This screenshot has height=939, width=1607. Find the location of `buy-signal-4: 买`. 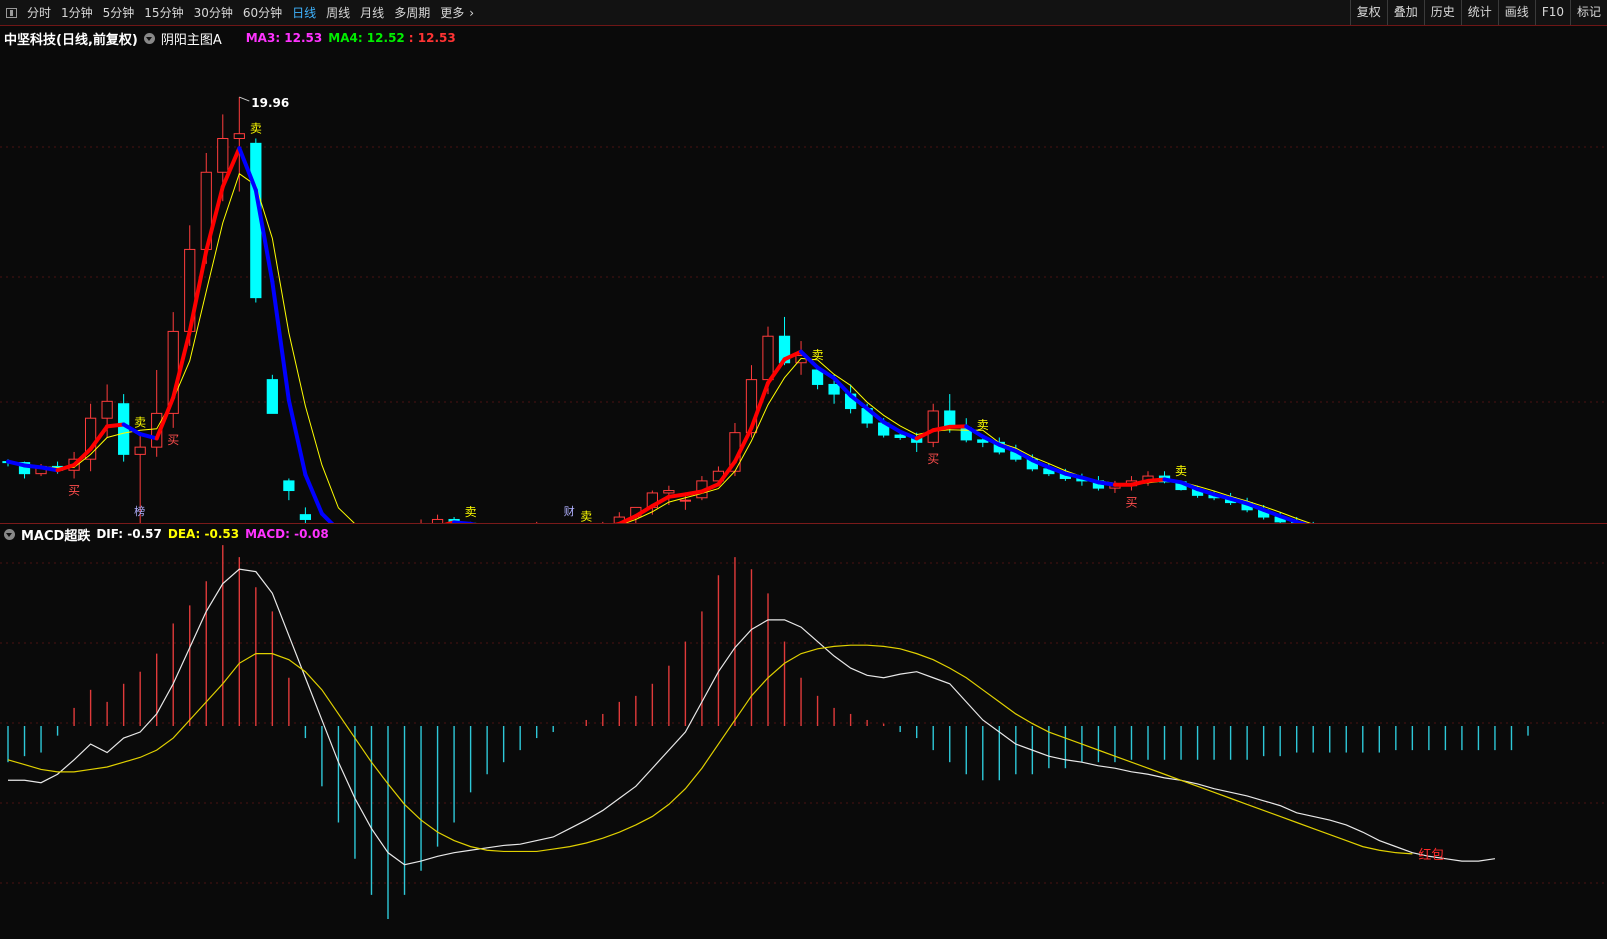

buy-signal-4: 买 is located at coordinates (74, 490).